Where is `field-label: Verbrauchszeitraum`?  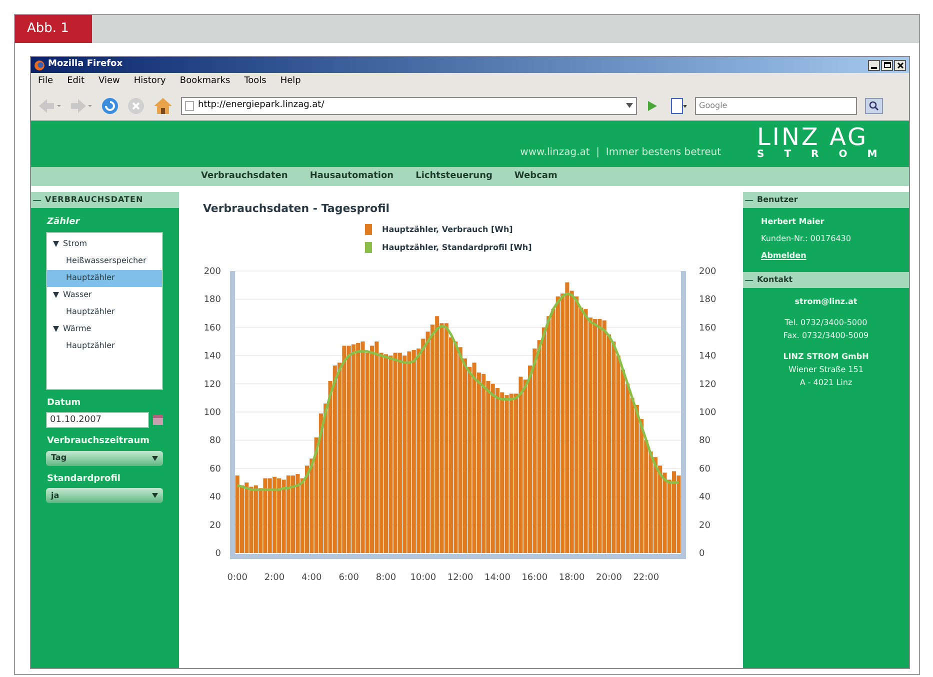
field-label: Verbrauchszeitraum is located at coordinates (99, 441).